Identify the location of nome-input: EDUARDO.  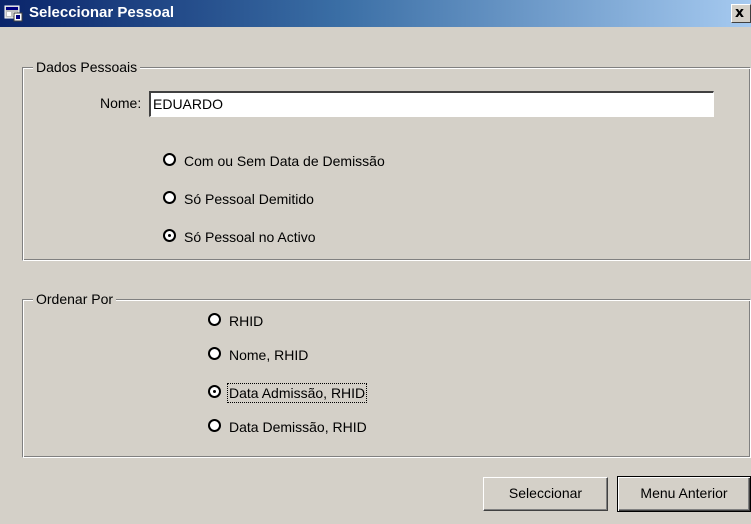
(431, 104).